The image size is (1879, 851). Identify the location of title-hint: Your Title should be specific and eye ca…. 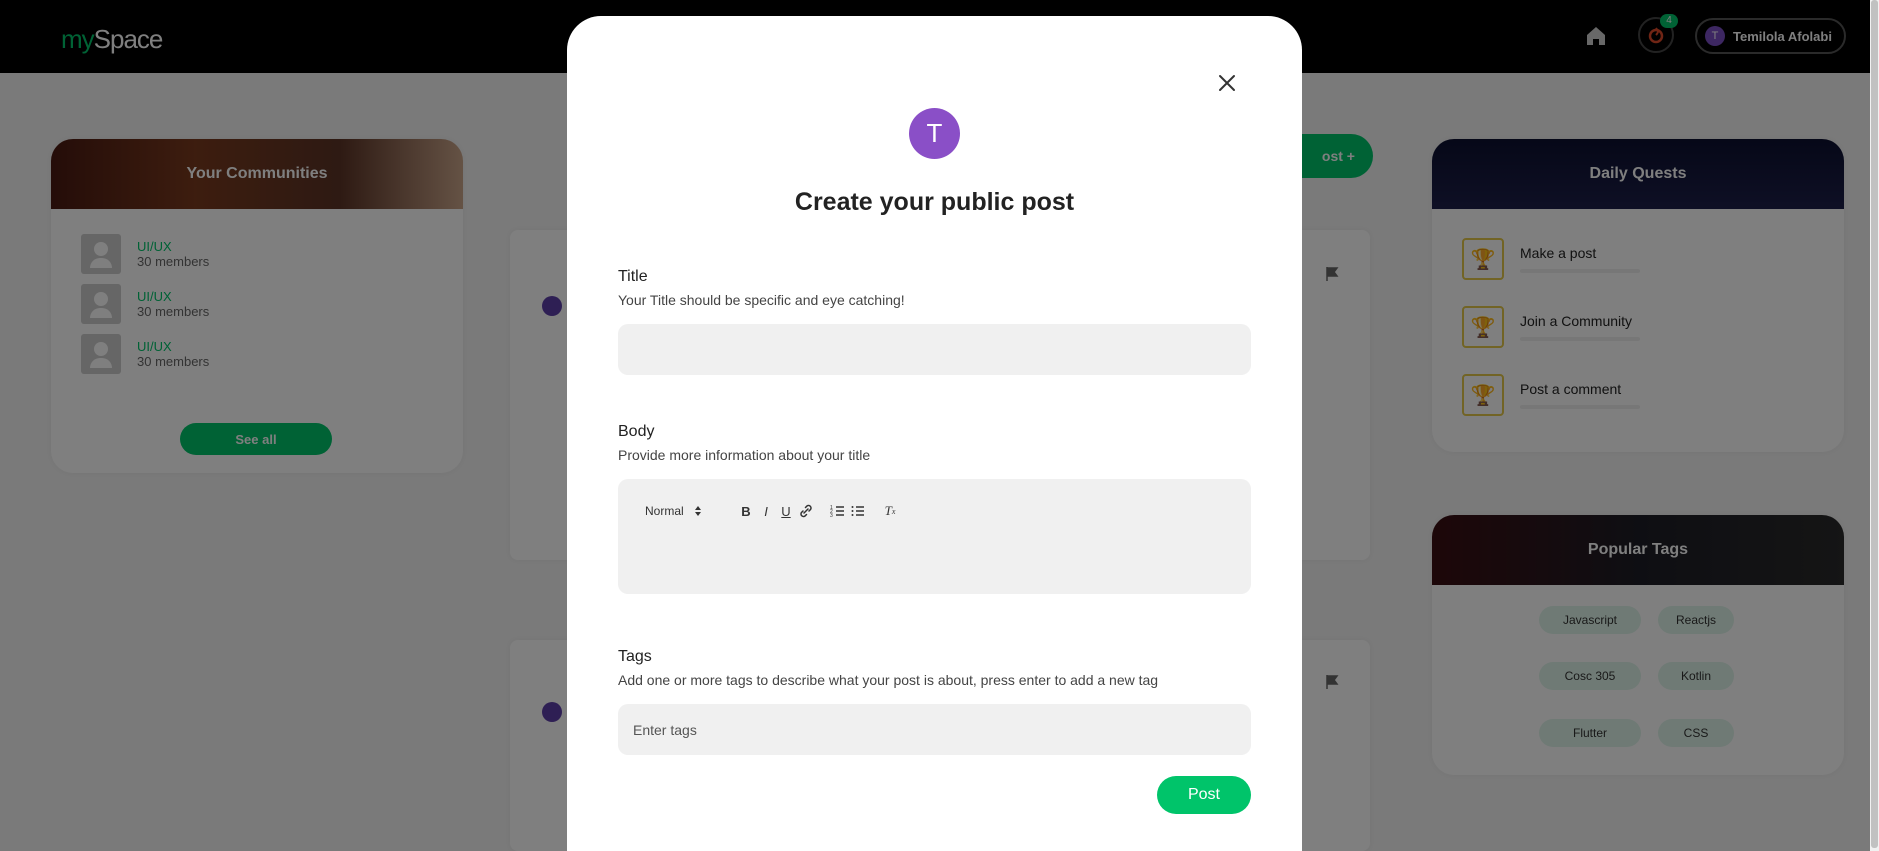
(761, 300).